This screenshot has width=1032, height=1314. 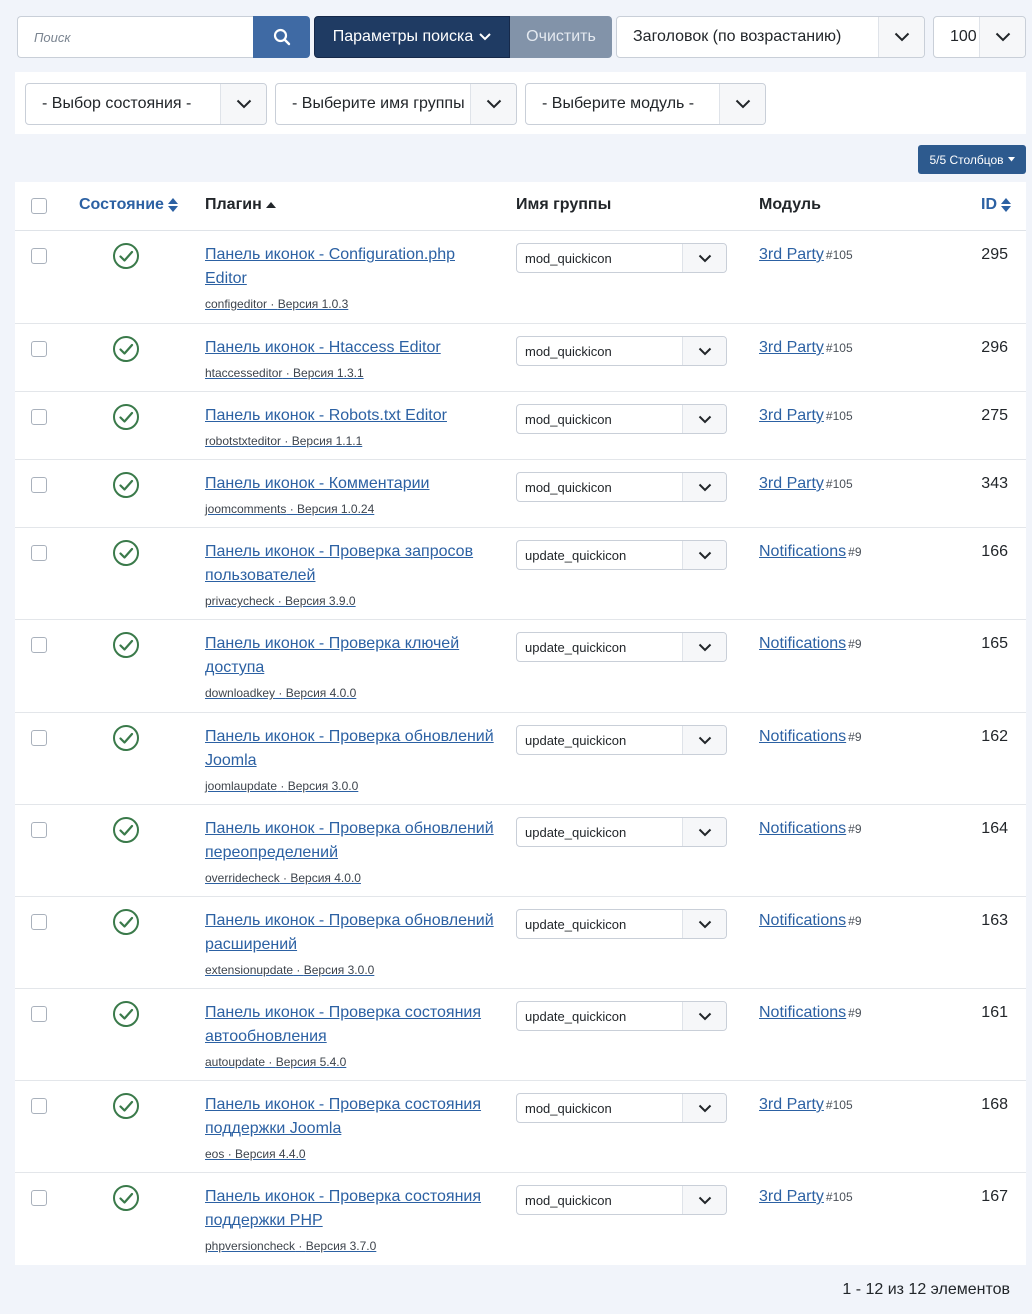 What do you see at coordinates (270, 1154) in the screenshot?
I see `plugin-version: Версия 4.4.0` at bounding box center [270, 1154].